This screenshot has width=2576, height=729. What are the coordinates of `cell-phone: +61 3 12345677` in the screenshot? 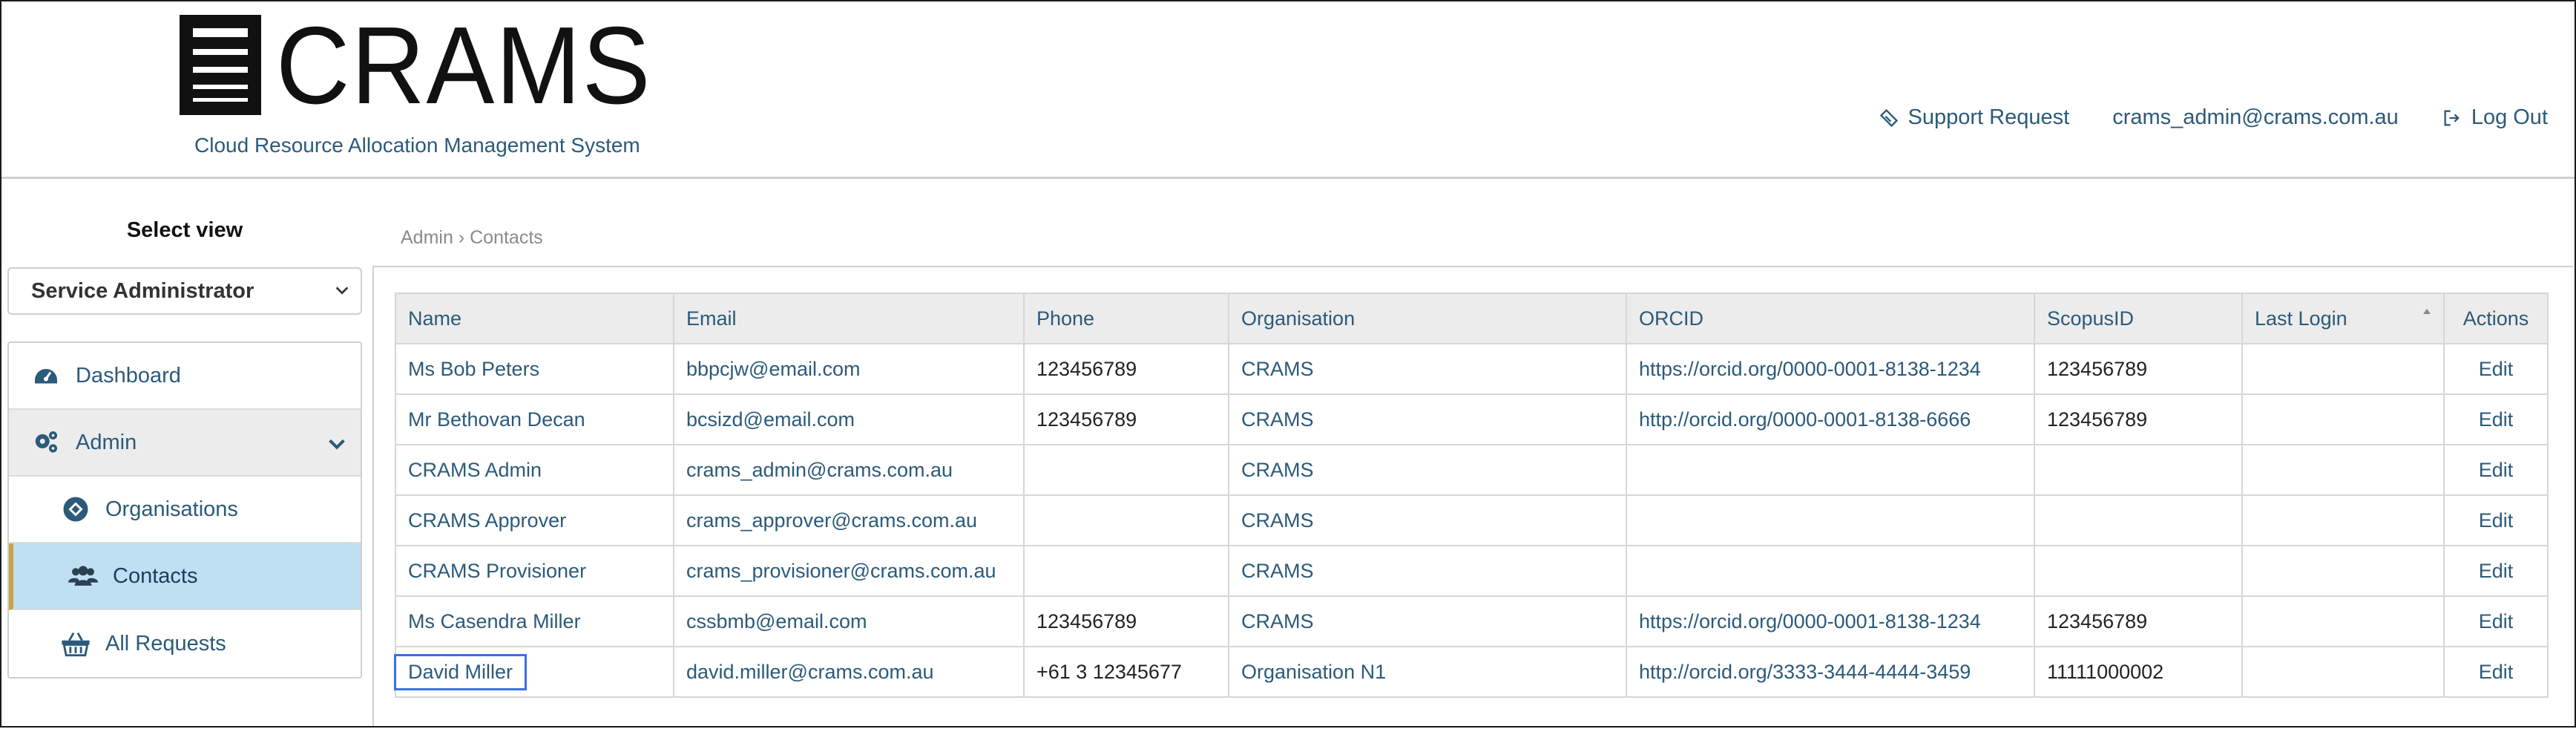 It's located at (1126, 672).